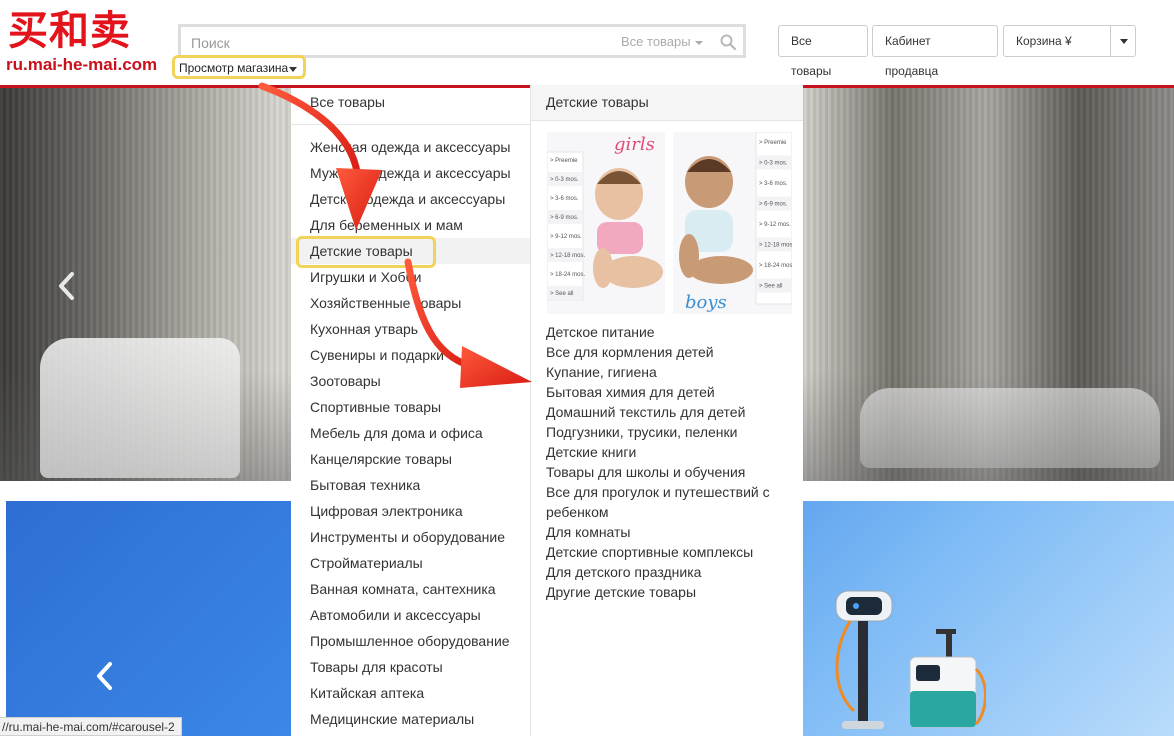 Image resolution: width=1174 pixels, height=736 pixels. What do you see at coordinates (410, 667) in the screenshot?
I see `category-item: Товары для красоты` at bounding box center [410, 667].